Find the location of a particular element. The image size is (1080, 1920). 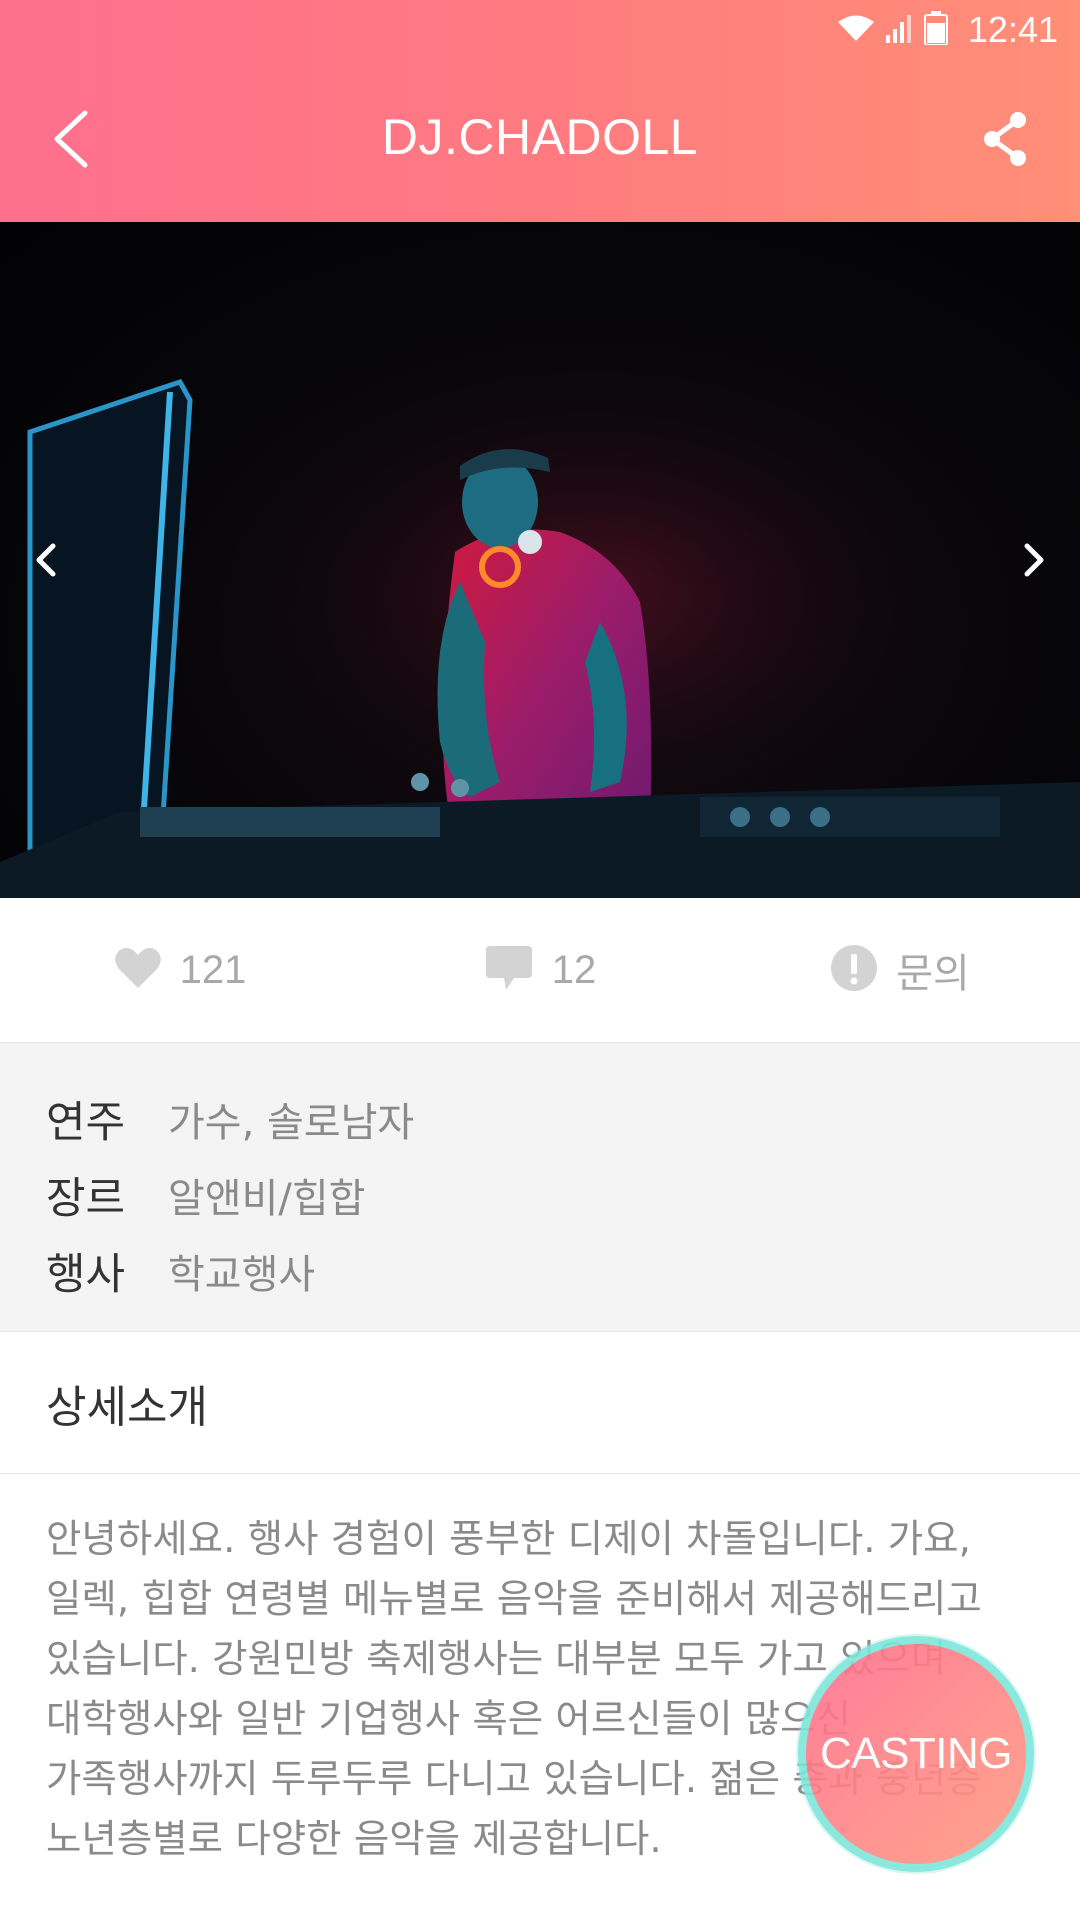

status-bar: 12:41 is located at coordinates (540, 30).